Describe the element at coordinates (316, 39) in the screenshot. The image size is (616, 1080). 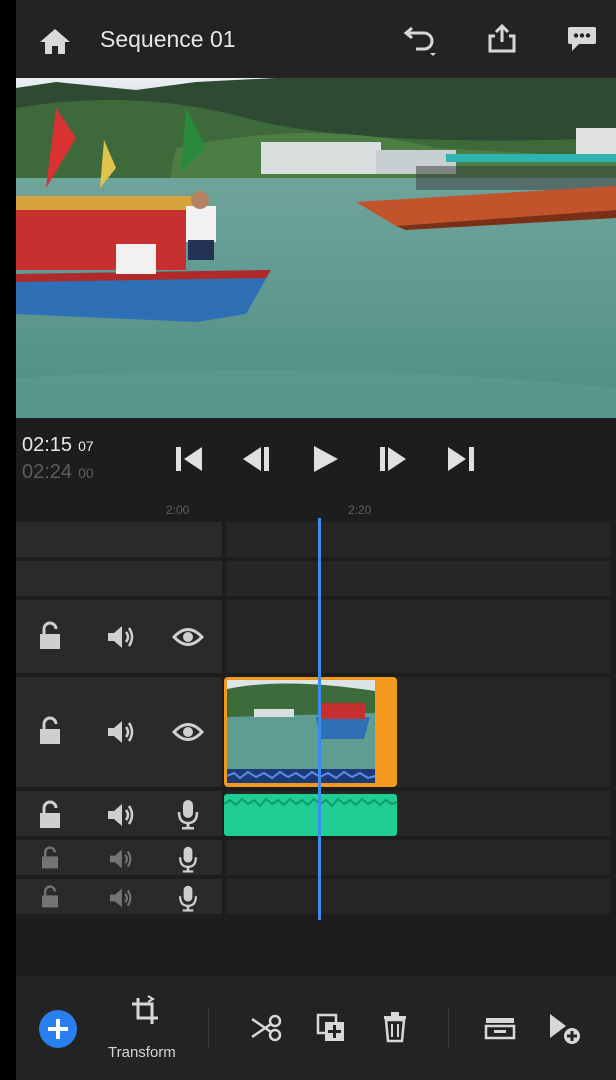
I see `top-bar: Sequence 01` at that location.